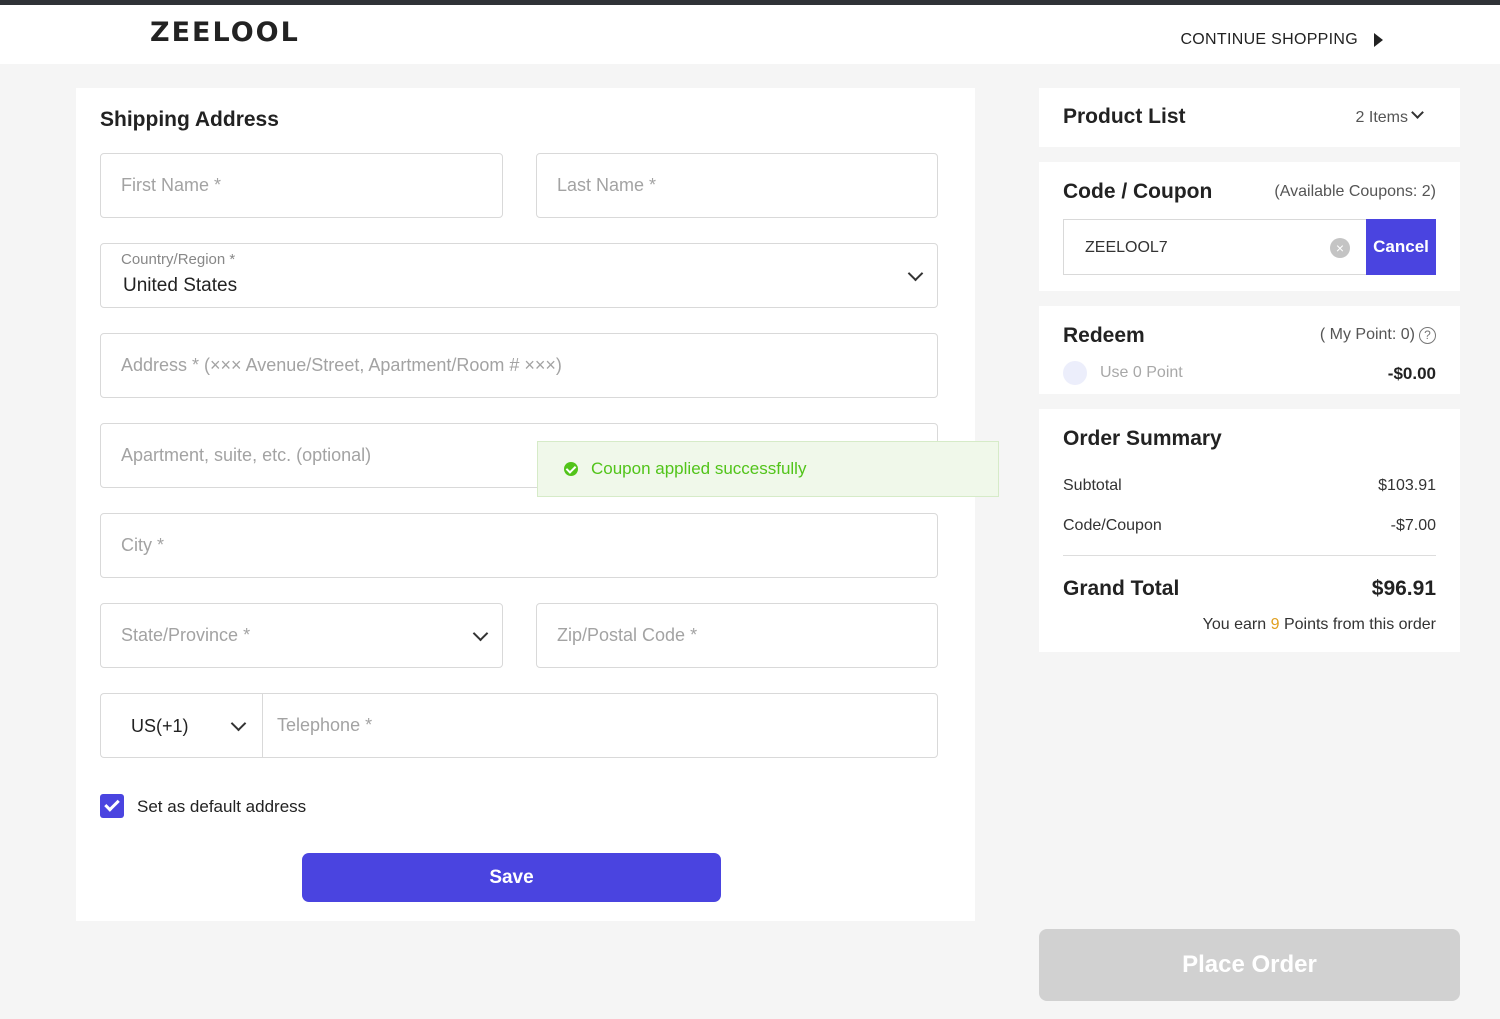  I want to click on grand-total-label: Grand Total, so click(1121, 588).